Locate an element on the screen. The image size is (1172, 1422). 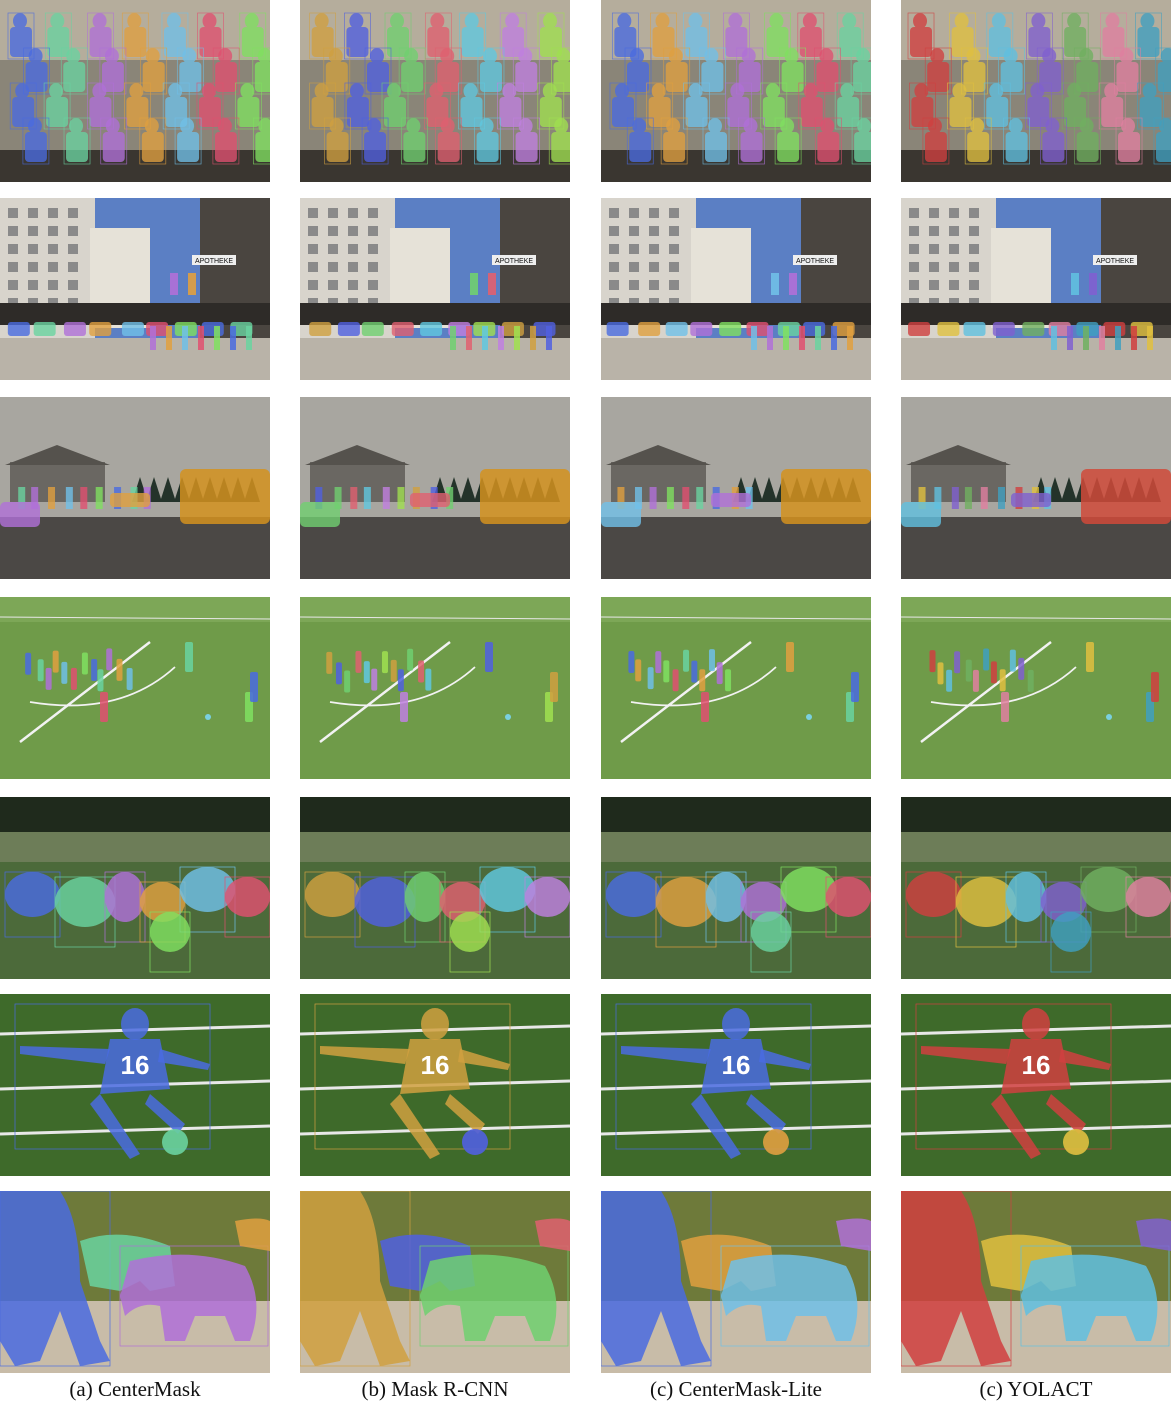
result-image-soccer-field is located at coordinates (435, 688).